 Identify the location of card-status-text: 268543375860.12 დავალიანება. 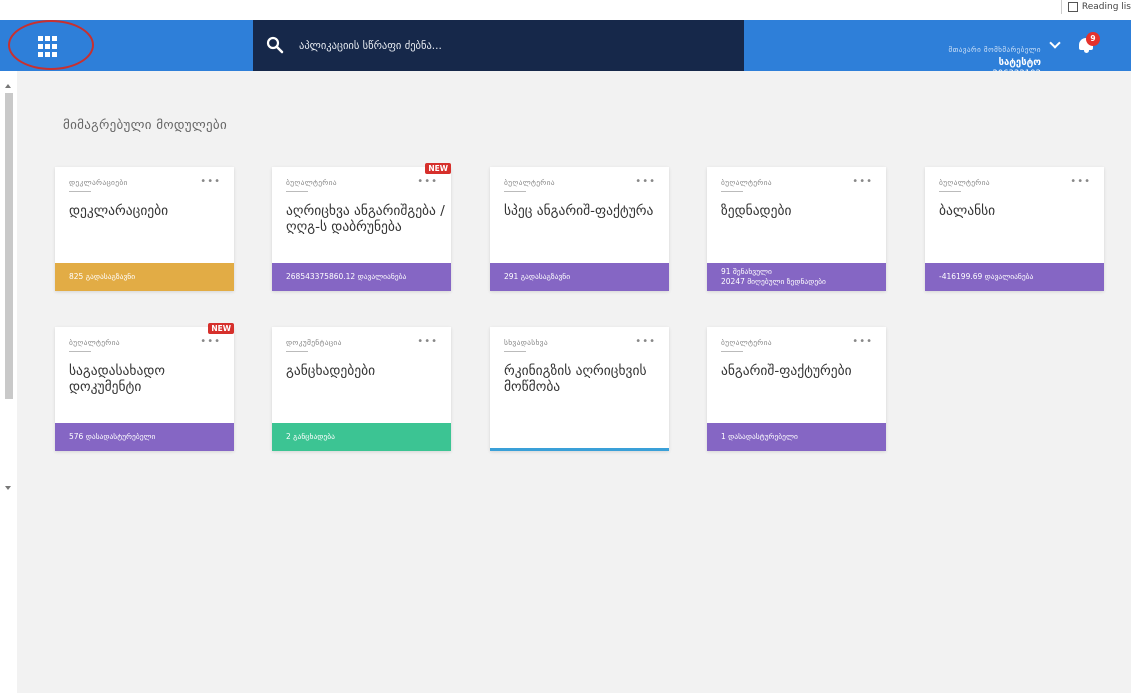
(346, 276).